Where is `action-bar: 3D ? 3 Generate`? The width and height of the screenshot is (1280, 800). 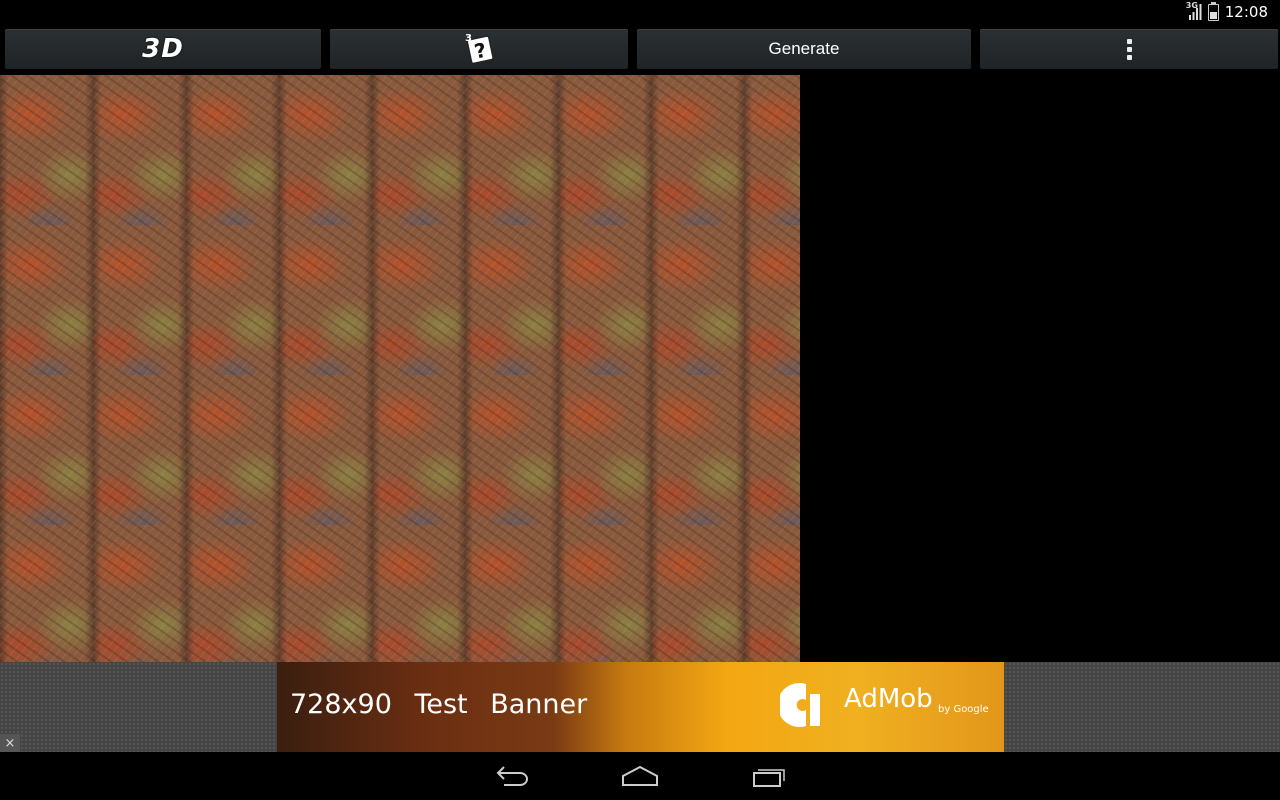
action-bar: 3D ? 3 Generate is located at coordinates (640, 49).